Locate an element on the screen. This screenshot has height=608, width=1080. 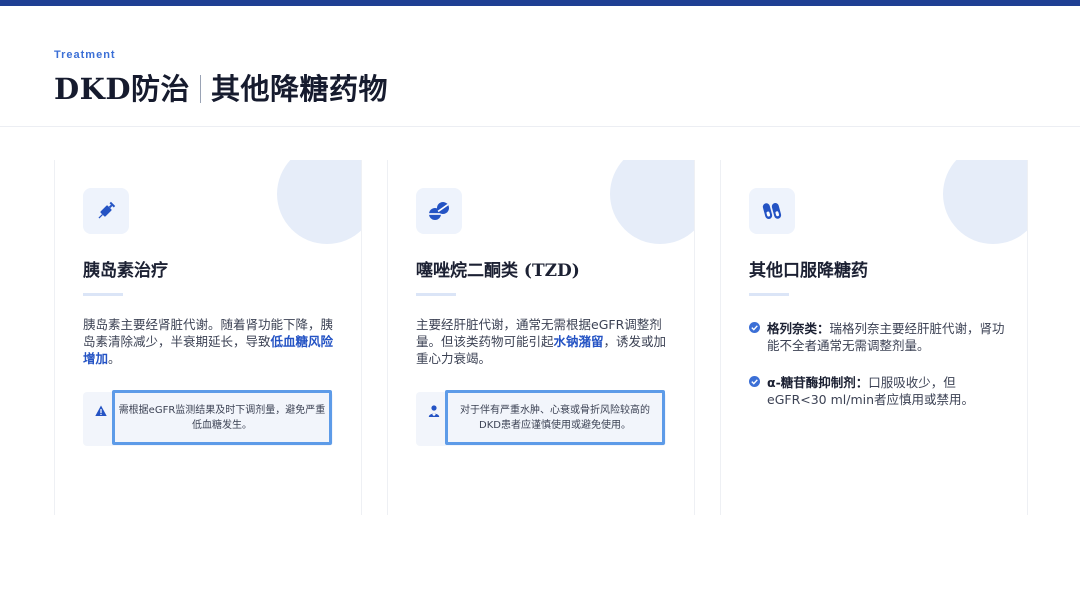
top-accent-bar is located at coordinates (540, 3).